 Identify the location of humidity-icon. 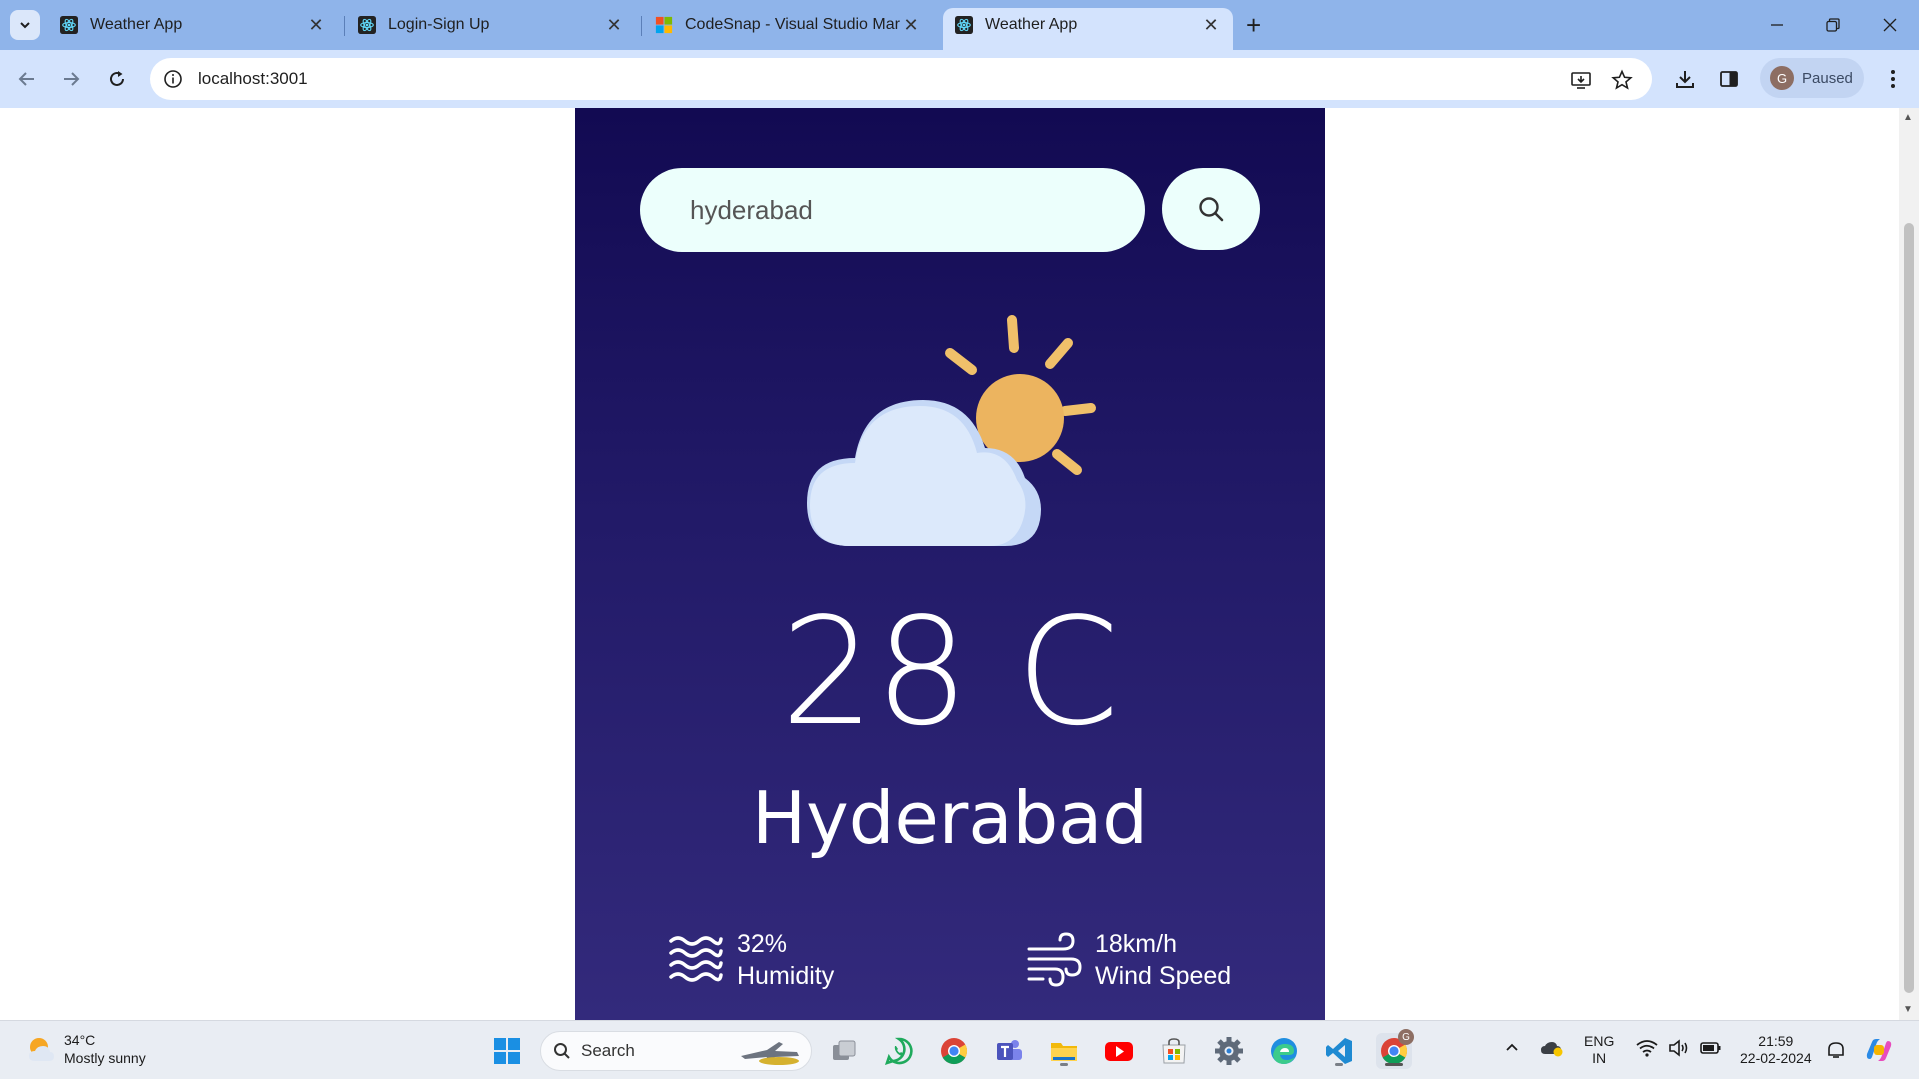
(696, 959).